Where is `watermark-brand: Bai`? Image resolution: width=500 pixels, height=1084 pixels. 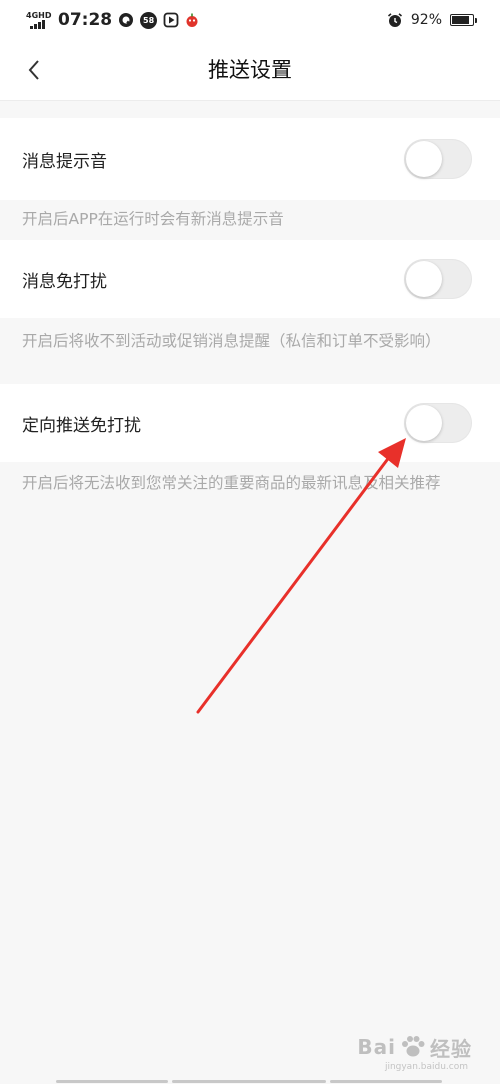 watermark-brand: Bai is located at coordinates (376, 1047).